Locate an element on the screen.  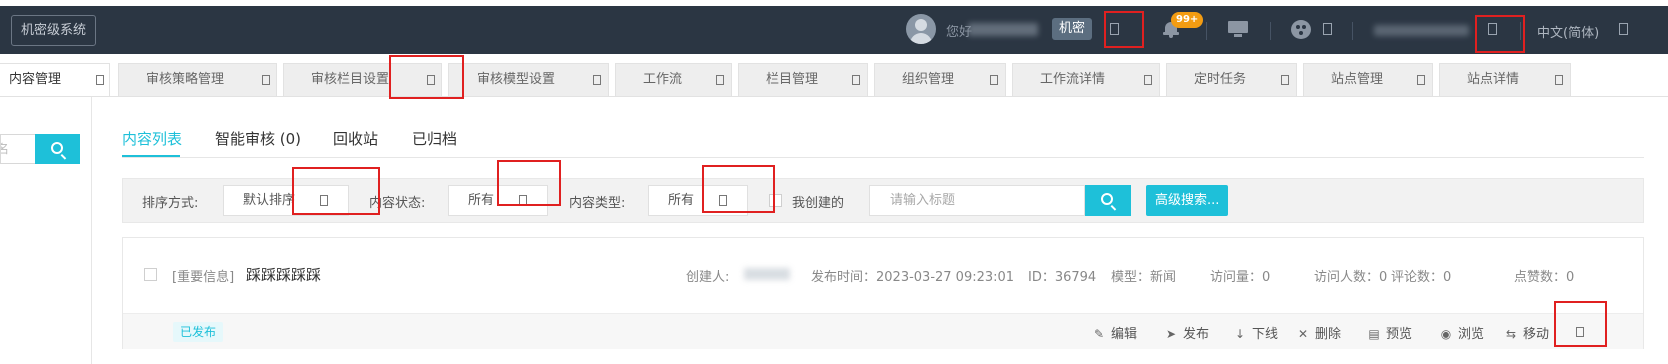
tab-site-detail: 站点详情 is located at coordinates (1505, 80).